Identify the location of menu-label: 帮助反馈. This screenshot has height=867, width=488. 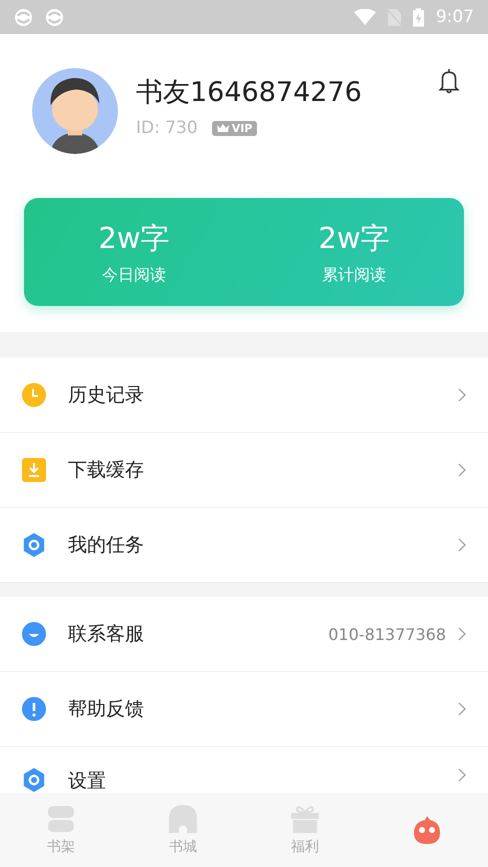
(106, 709).